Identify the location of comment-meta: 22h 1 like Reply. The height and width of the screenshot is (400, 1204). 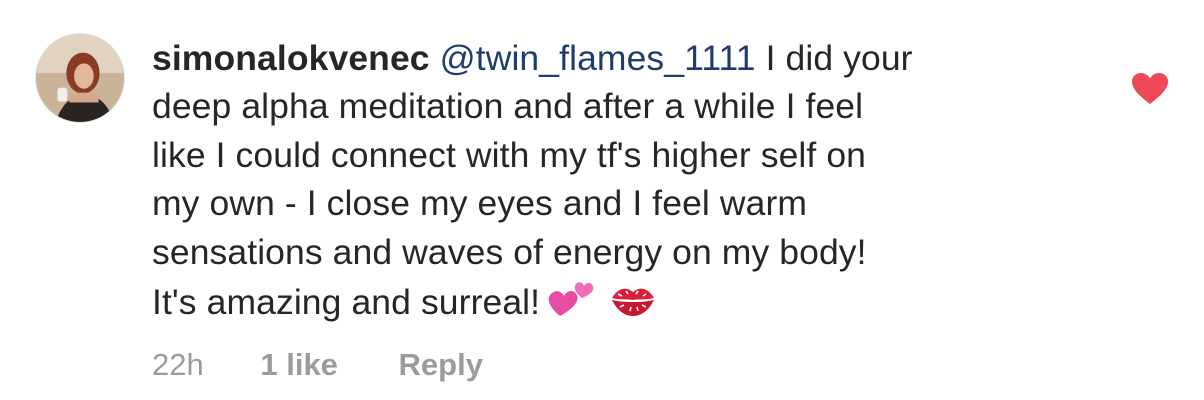
(317, 367).